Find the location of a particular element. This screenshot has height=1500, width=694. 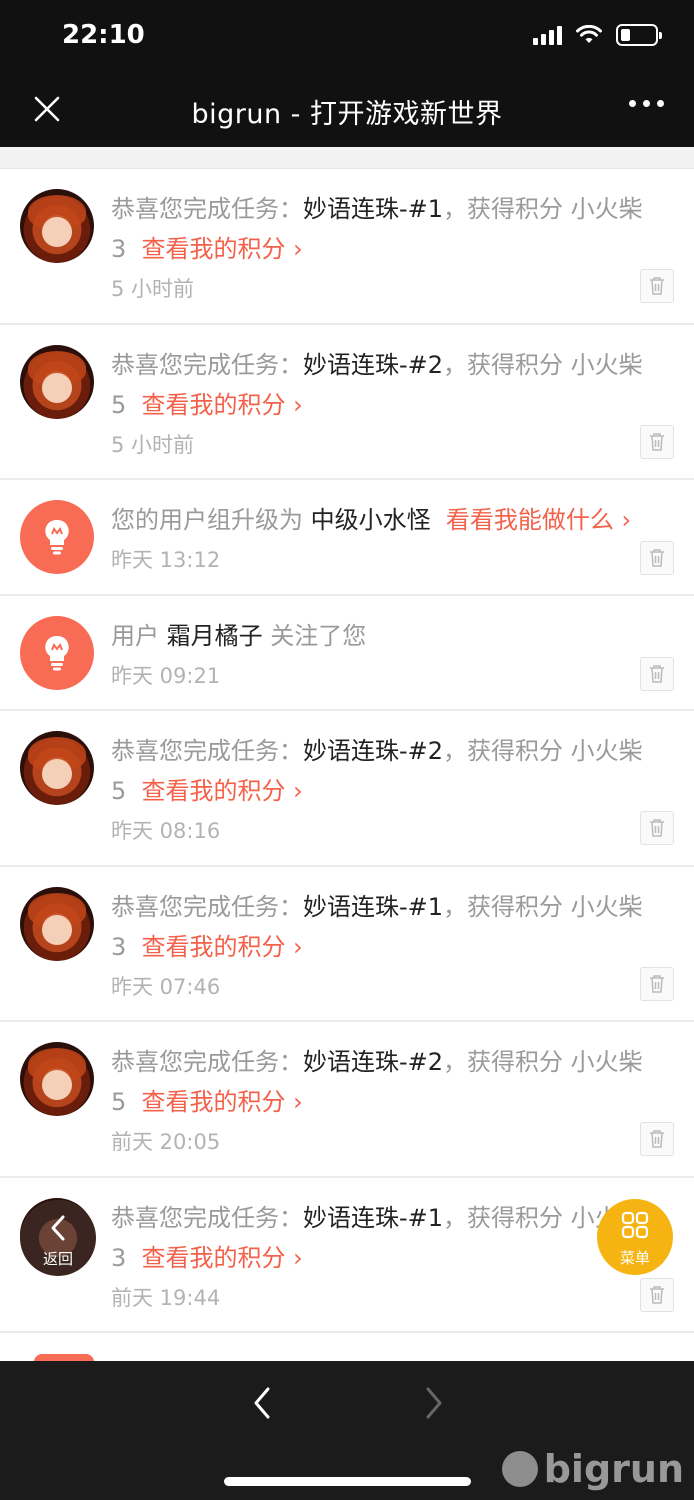

page-title: bigrun - 打开游戏新世界 is located at coordinates (347, 114).